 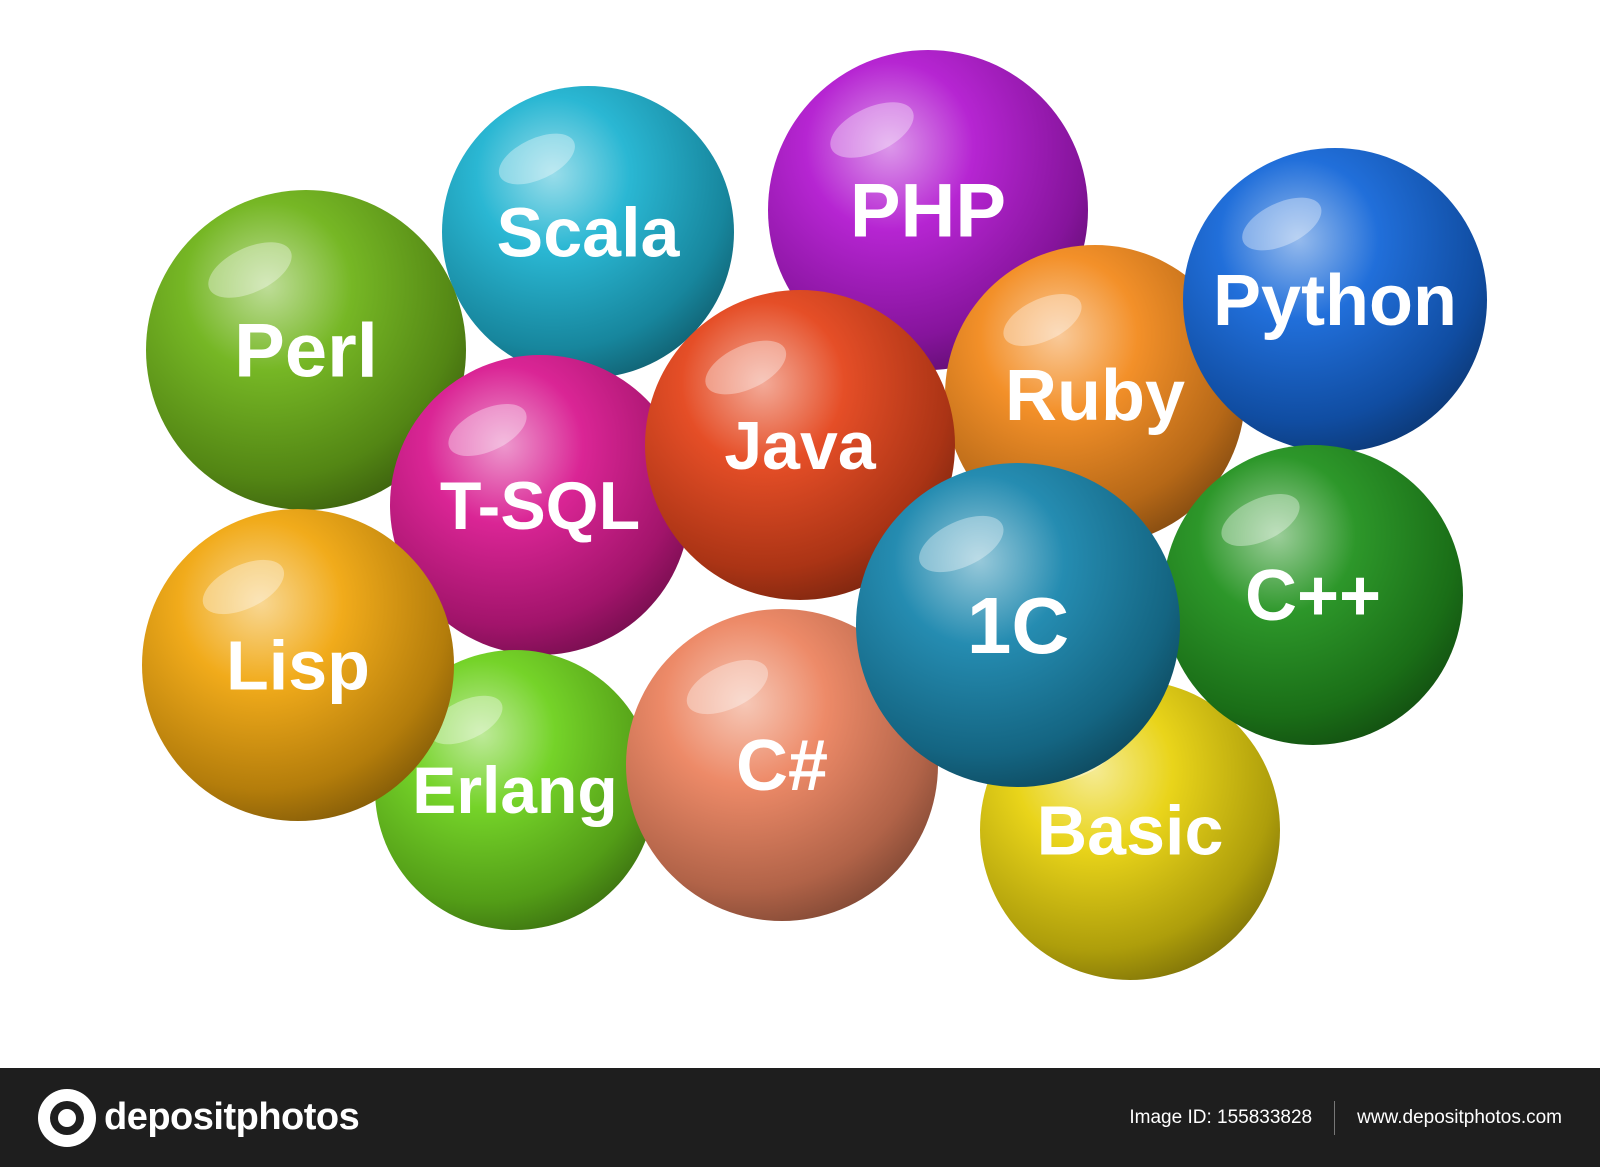 What do you see at coordinates (928, 211) in the screenshot?
I see `sphere-label: PHP` at bounding box center [928, 211].